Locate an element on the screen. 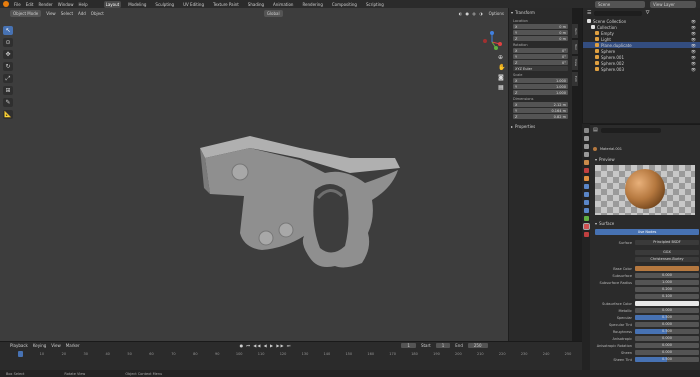 The width and height of the screenshot is (700, 377). tab-compositing: Compositing is located at coordinates (344, 4).